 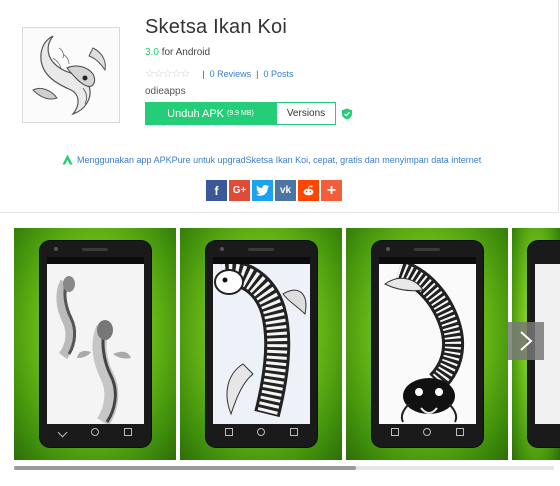 I want to click on share-more-icon: +, so click(x=331, y=190).